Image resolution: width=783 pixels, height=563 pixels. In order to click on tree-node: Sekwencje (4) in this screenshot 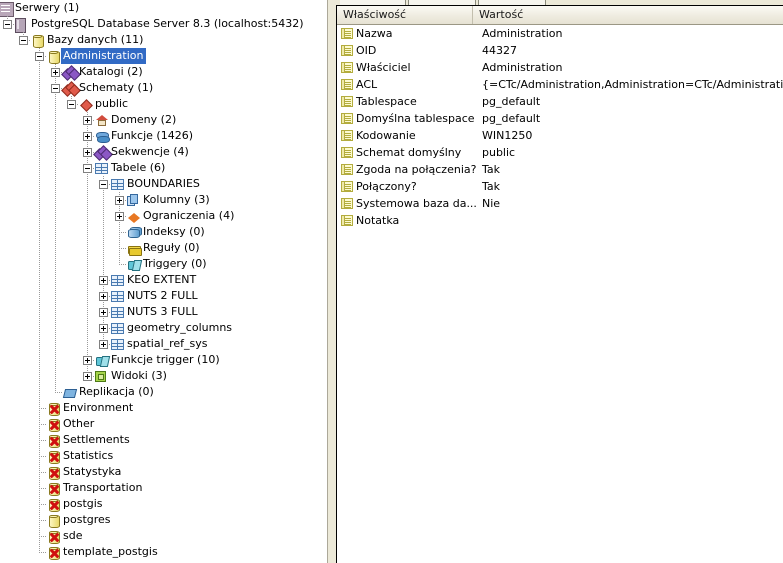, I will do `click(163, 152)`.